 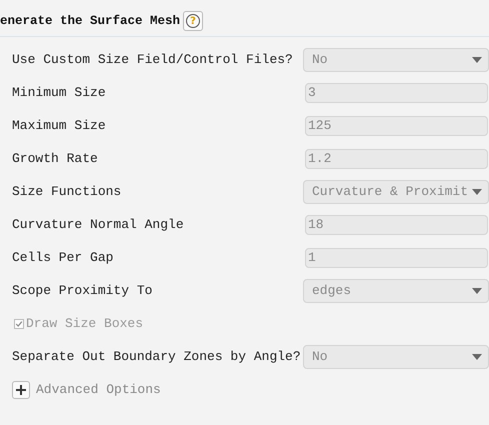 I want to click on field-label: Growth Rate, so click(x=55, y=158).